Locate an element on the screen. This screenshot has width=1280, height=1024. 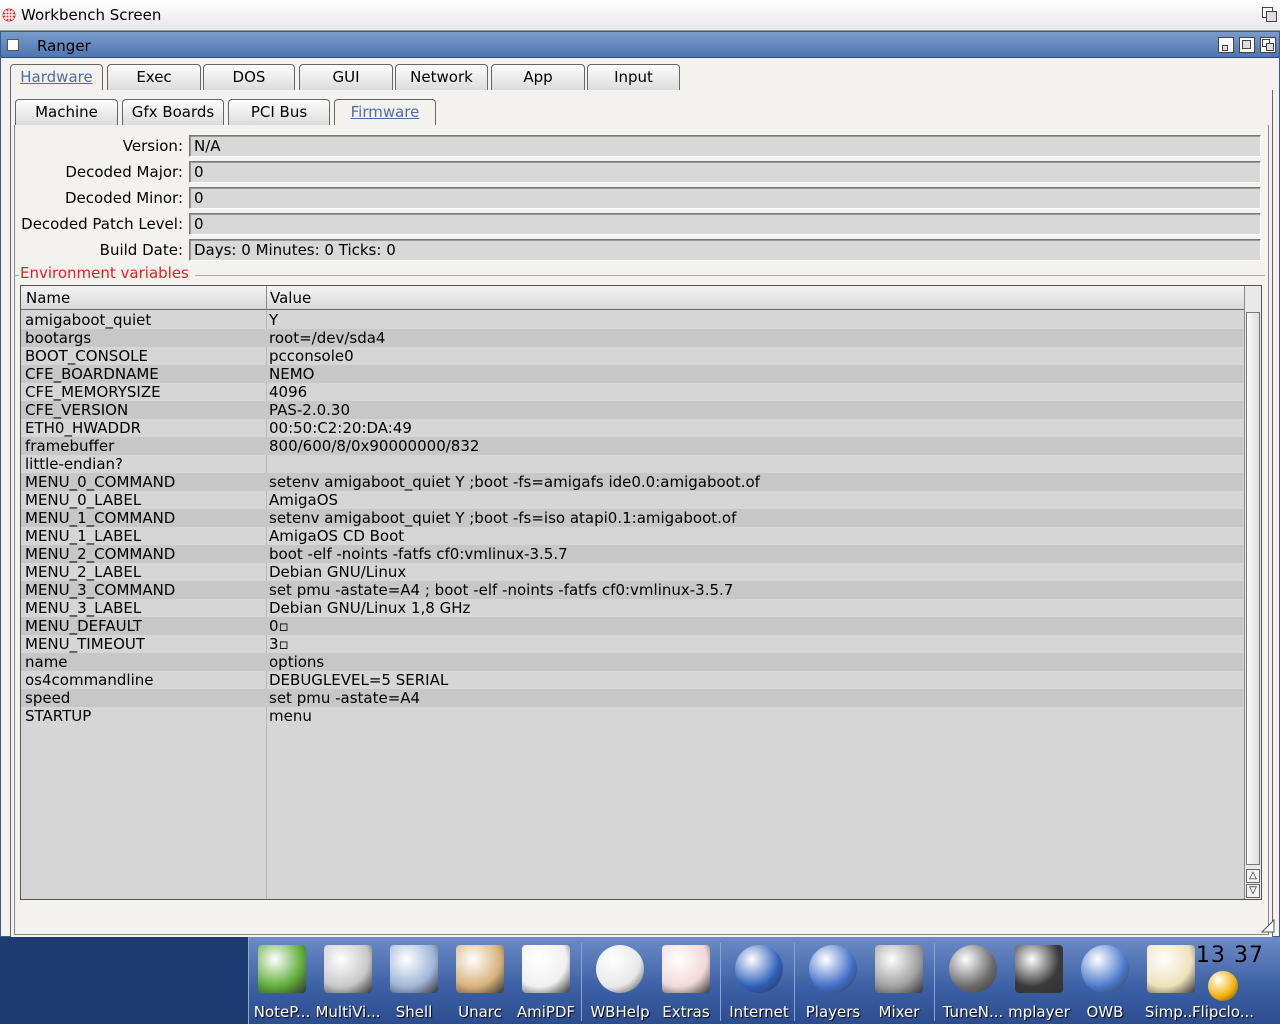
env-name-cell: MENU_1_COMMAND is located at coordinates (100, 518).